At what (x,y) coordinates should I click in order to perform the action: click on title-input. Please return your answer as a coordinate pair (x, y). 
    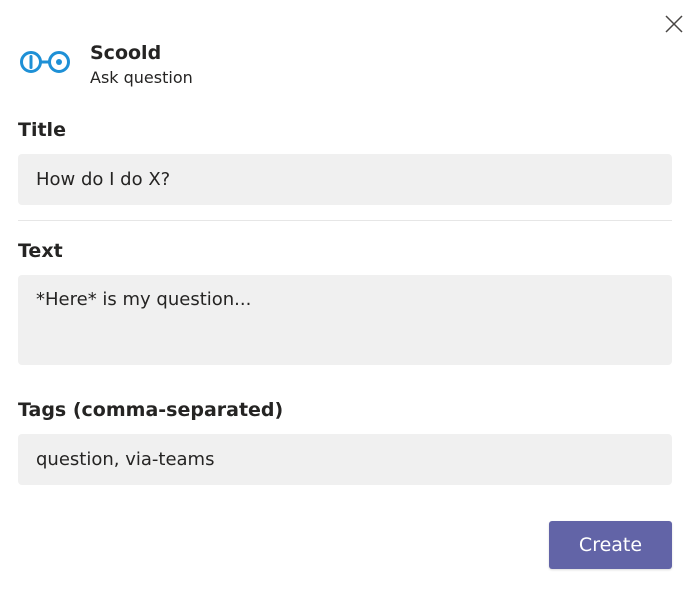
    Looking at the image, I should click on (345, 179).